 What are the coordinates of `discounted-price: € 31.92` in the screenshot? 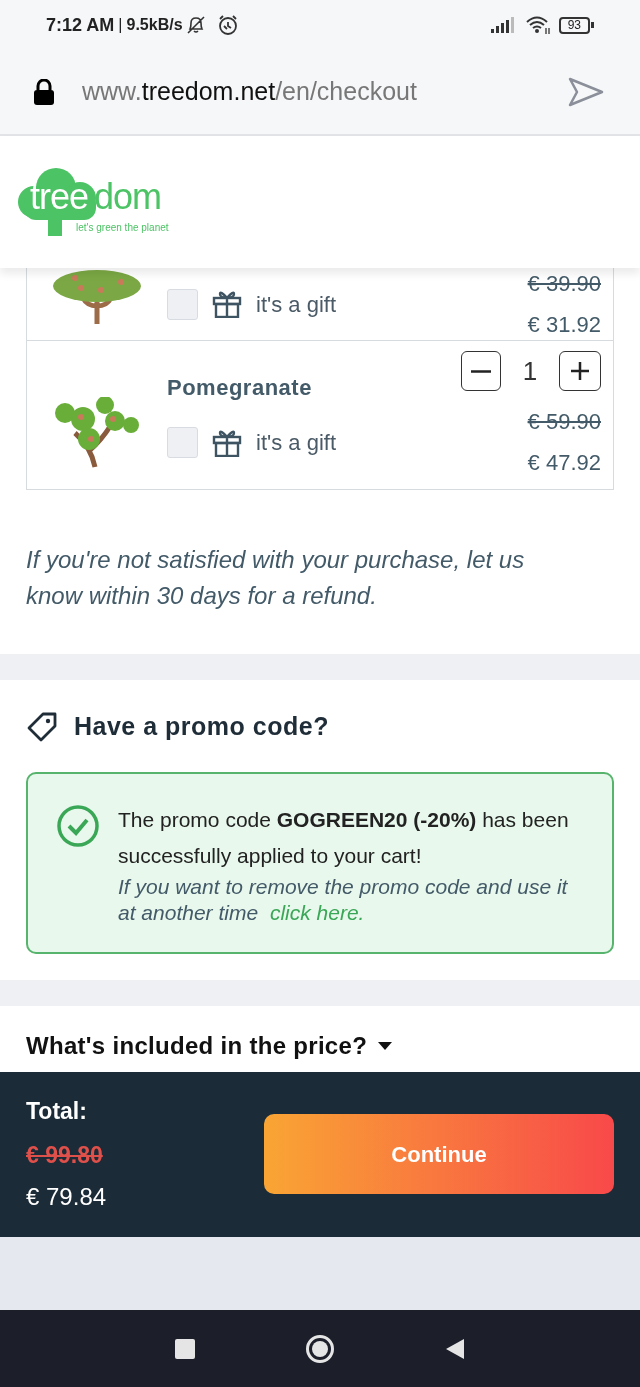 It's located at (564, 325).